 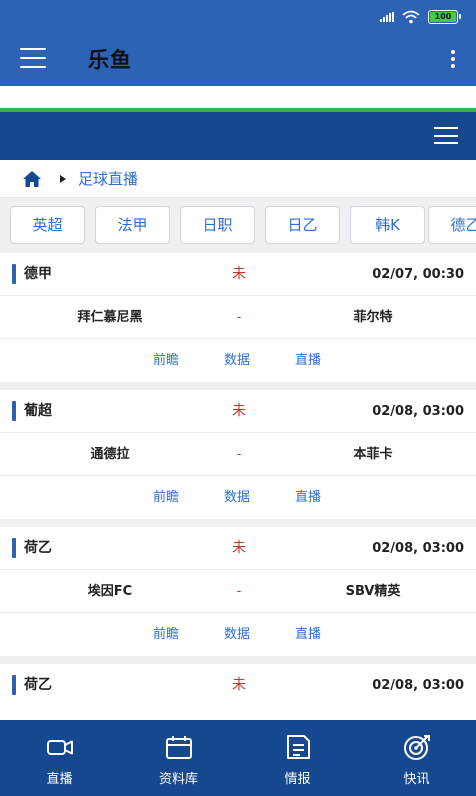 I want to click on status-bar: 100, so click(x=420, y=17).